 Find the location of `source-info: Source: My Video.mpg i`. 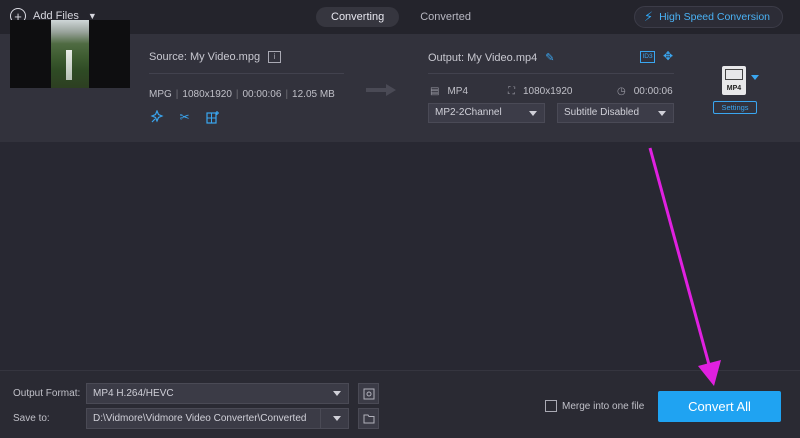

source-info: Source: My Video.mpg i is located at coordinates (215, 57).